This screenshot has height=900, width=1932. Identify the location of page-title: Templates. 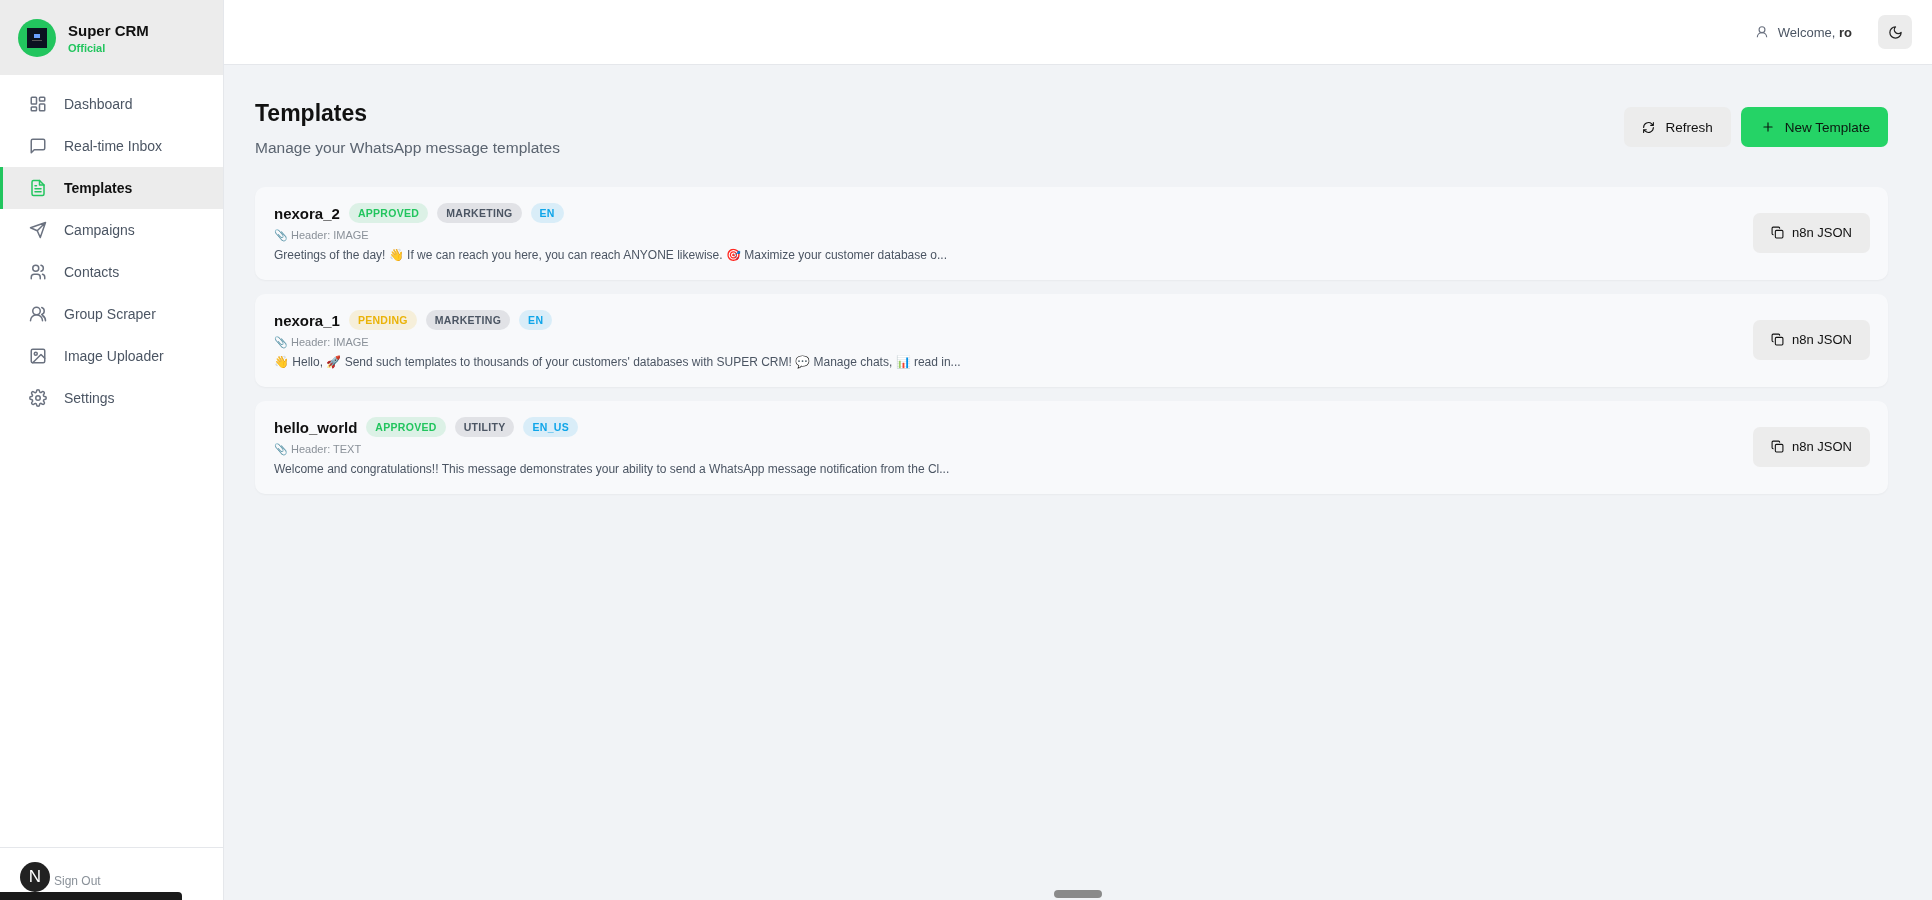
(312, 113).